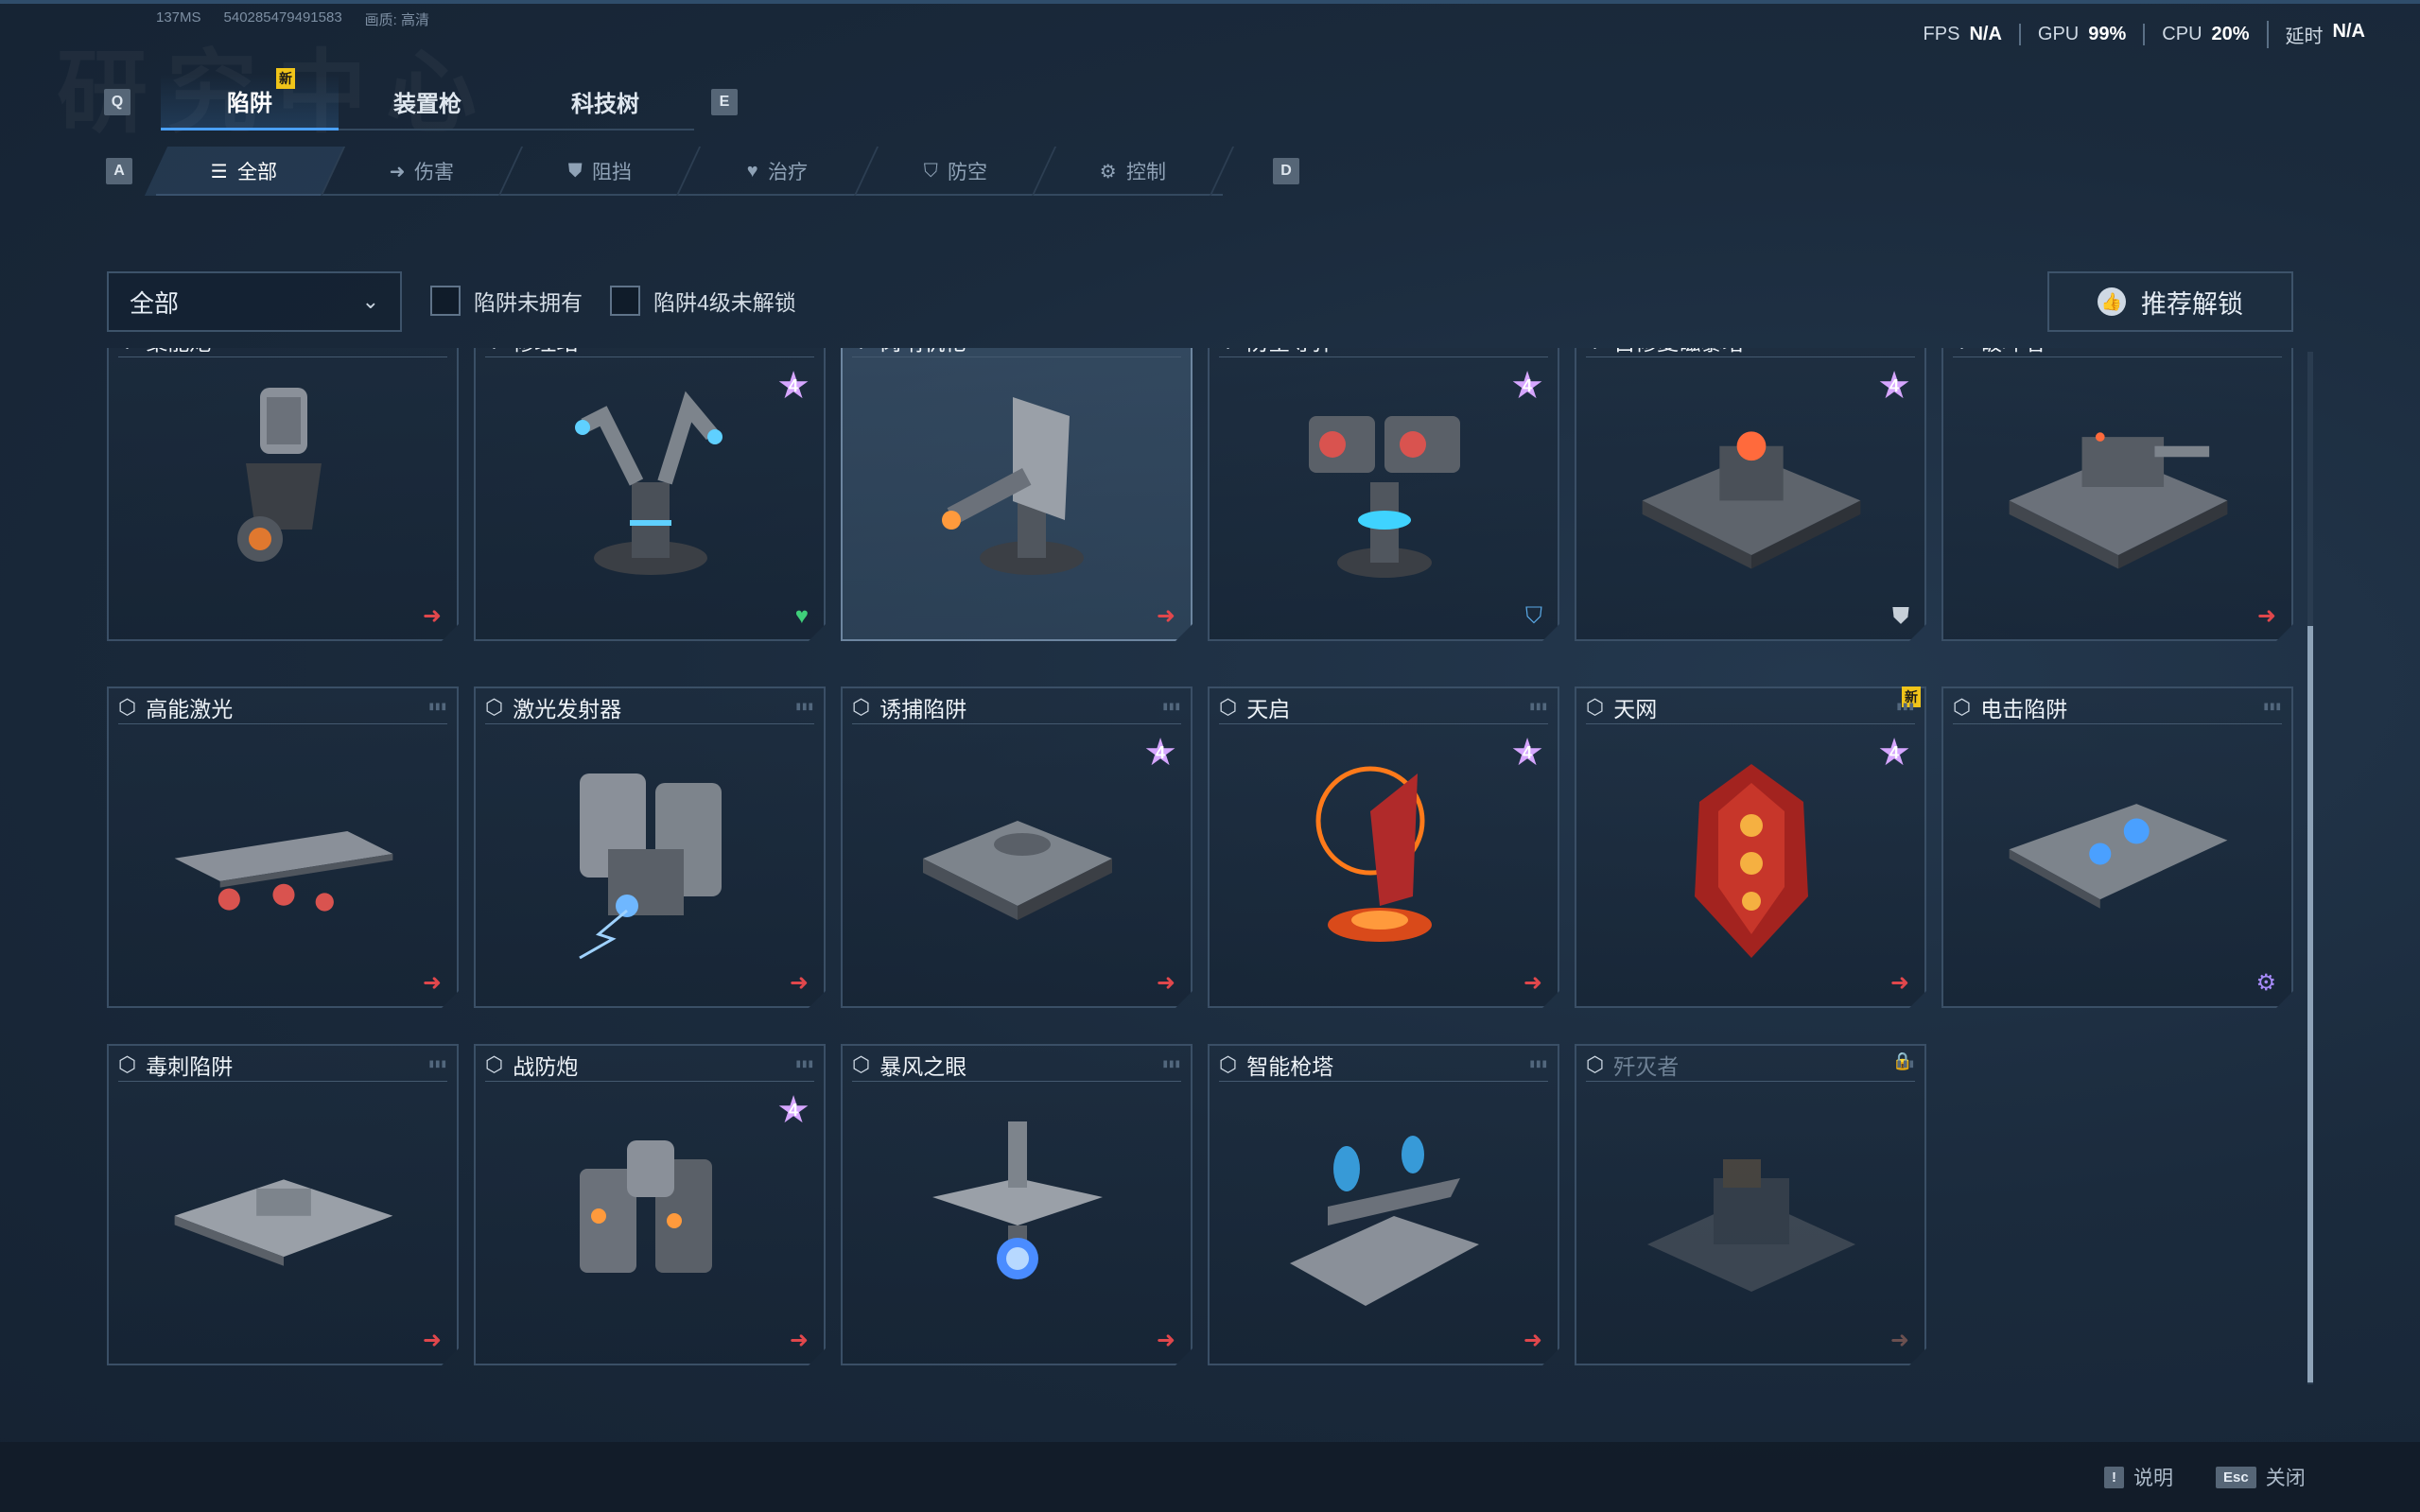 Image resolution: width=2420 pixels, height=1512 pixels. I want to click on subtab-heal: ♥ 治疗, so click(778, 172).